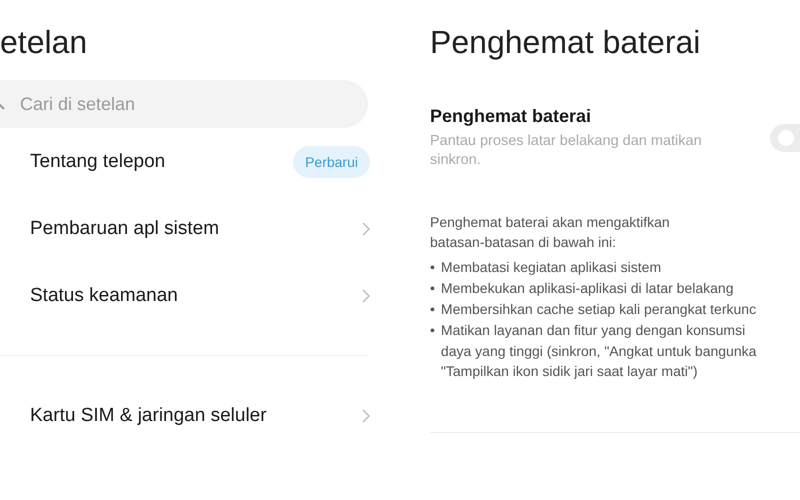 The image size is (800, 500). I want to click on setting-description: Pantau proses latar belakang dan matikan sinkron., so click(566, 151).